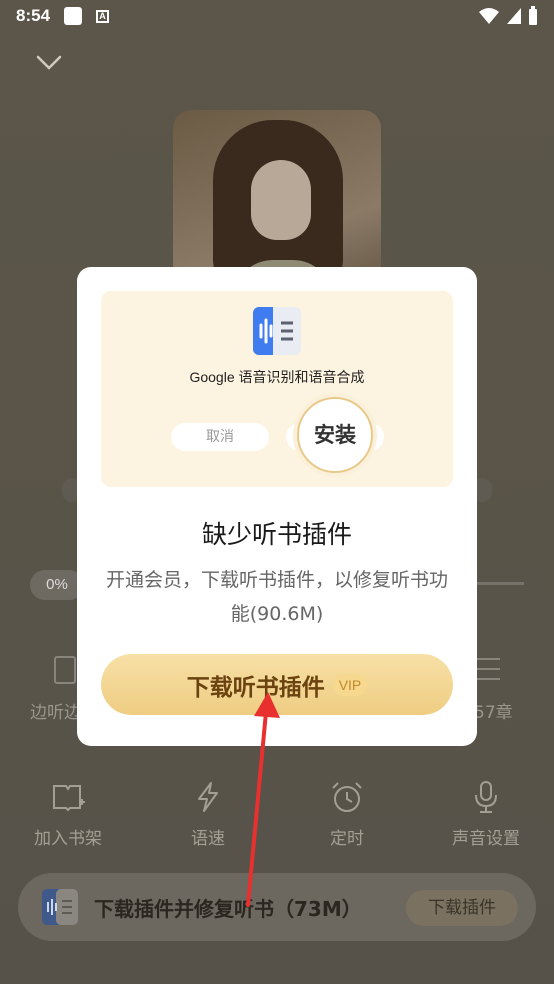 The width and height of the screenshot is (554, 984). I want to click on plugin-illustration: Google 语音识别和语音合成 取消 安装, so click(277, 389).